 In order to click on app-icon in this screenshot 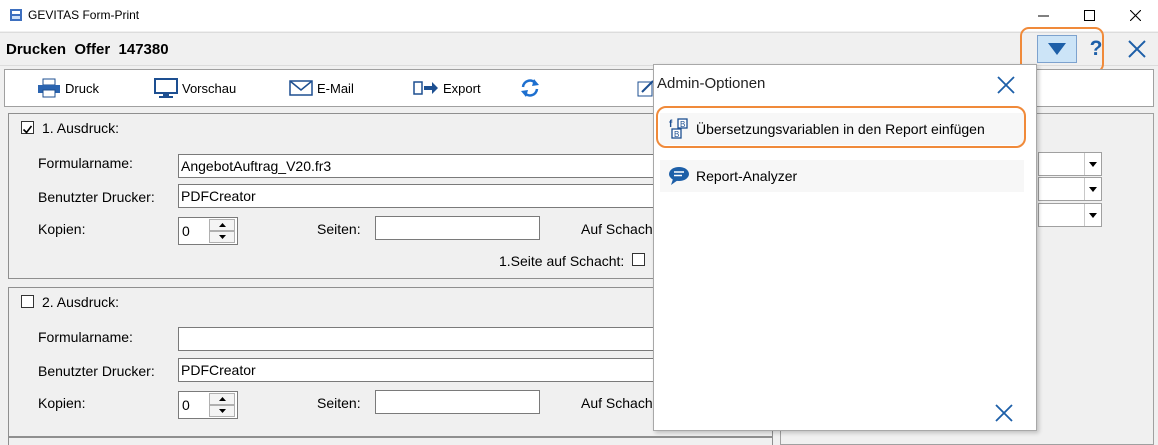, I will do `click(16, 15)`.